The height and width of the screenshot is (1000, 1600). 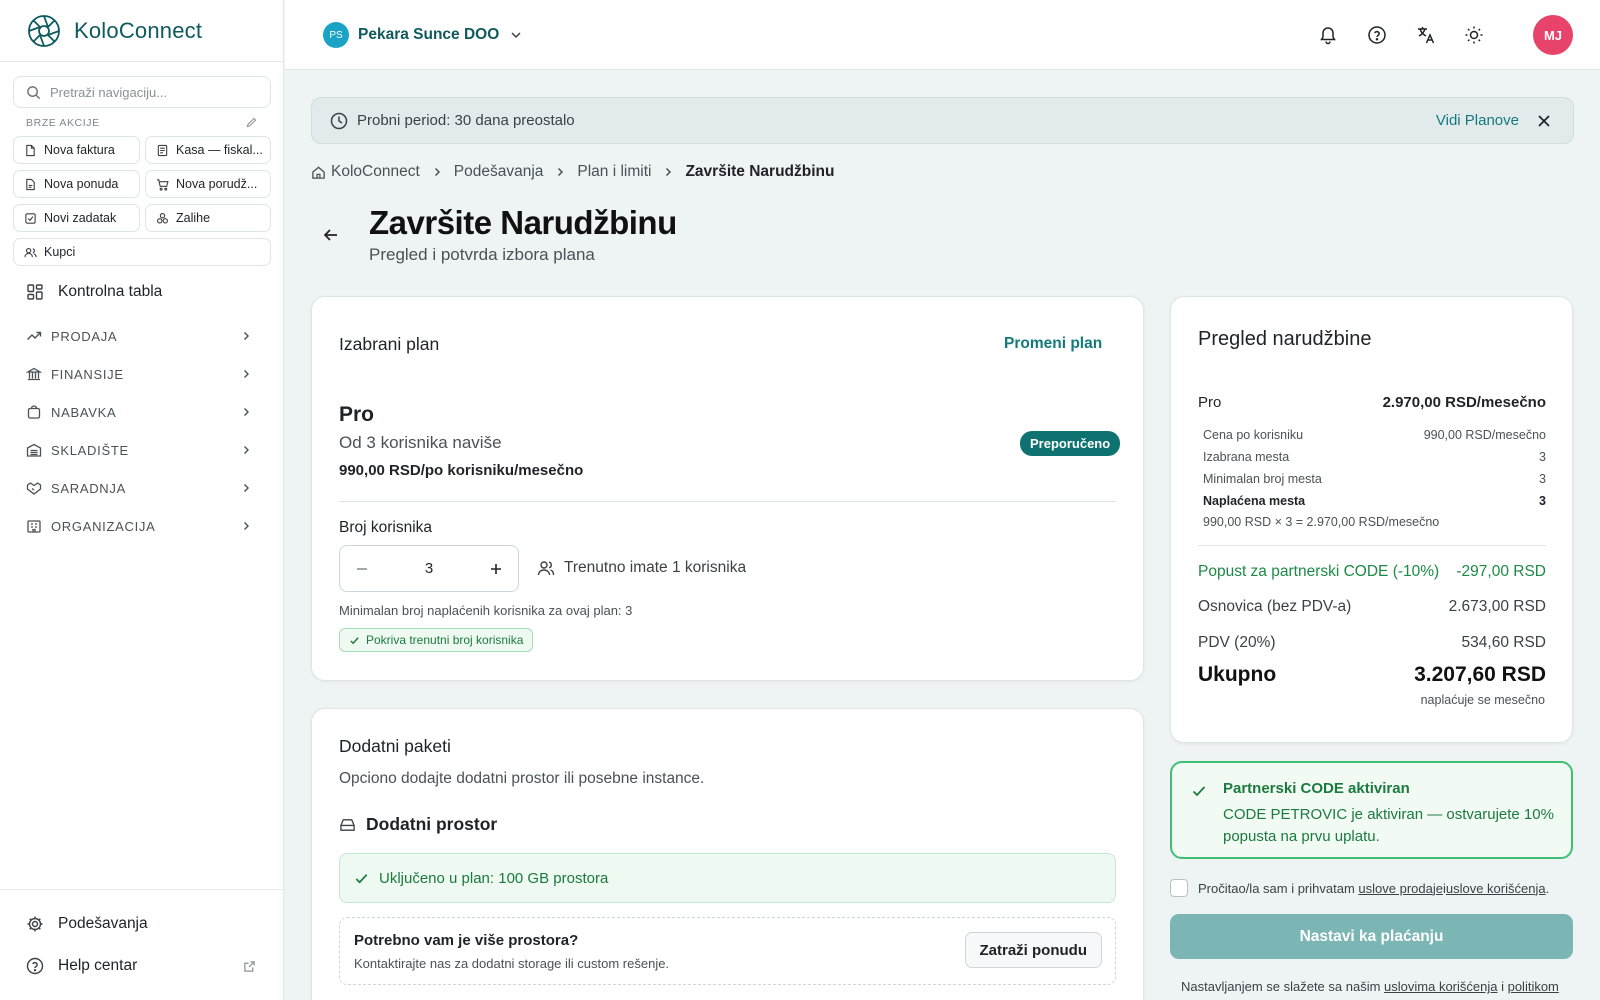 I want to click on users-count-value: 3, so click(x=429, y=568).